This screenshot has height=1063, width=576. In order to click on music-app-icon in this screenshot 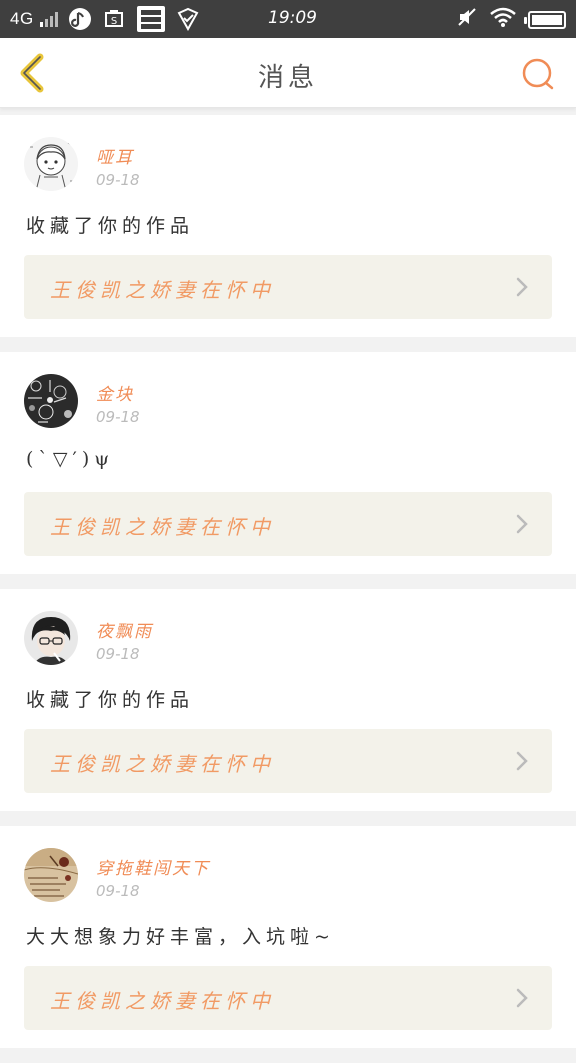, I will do `click(80, 19)`.